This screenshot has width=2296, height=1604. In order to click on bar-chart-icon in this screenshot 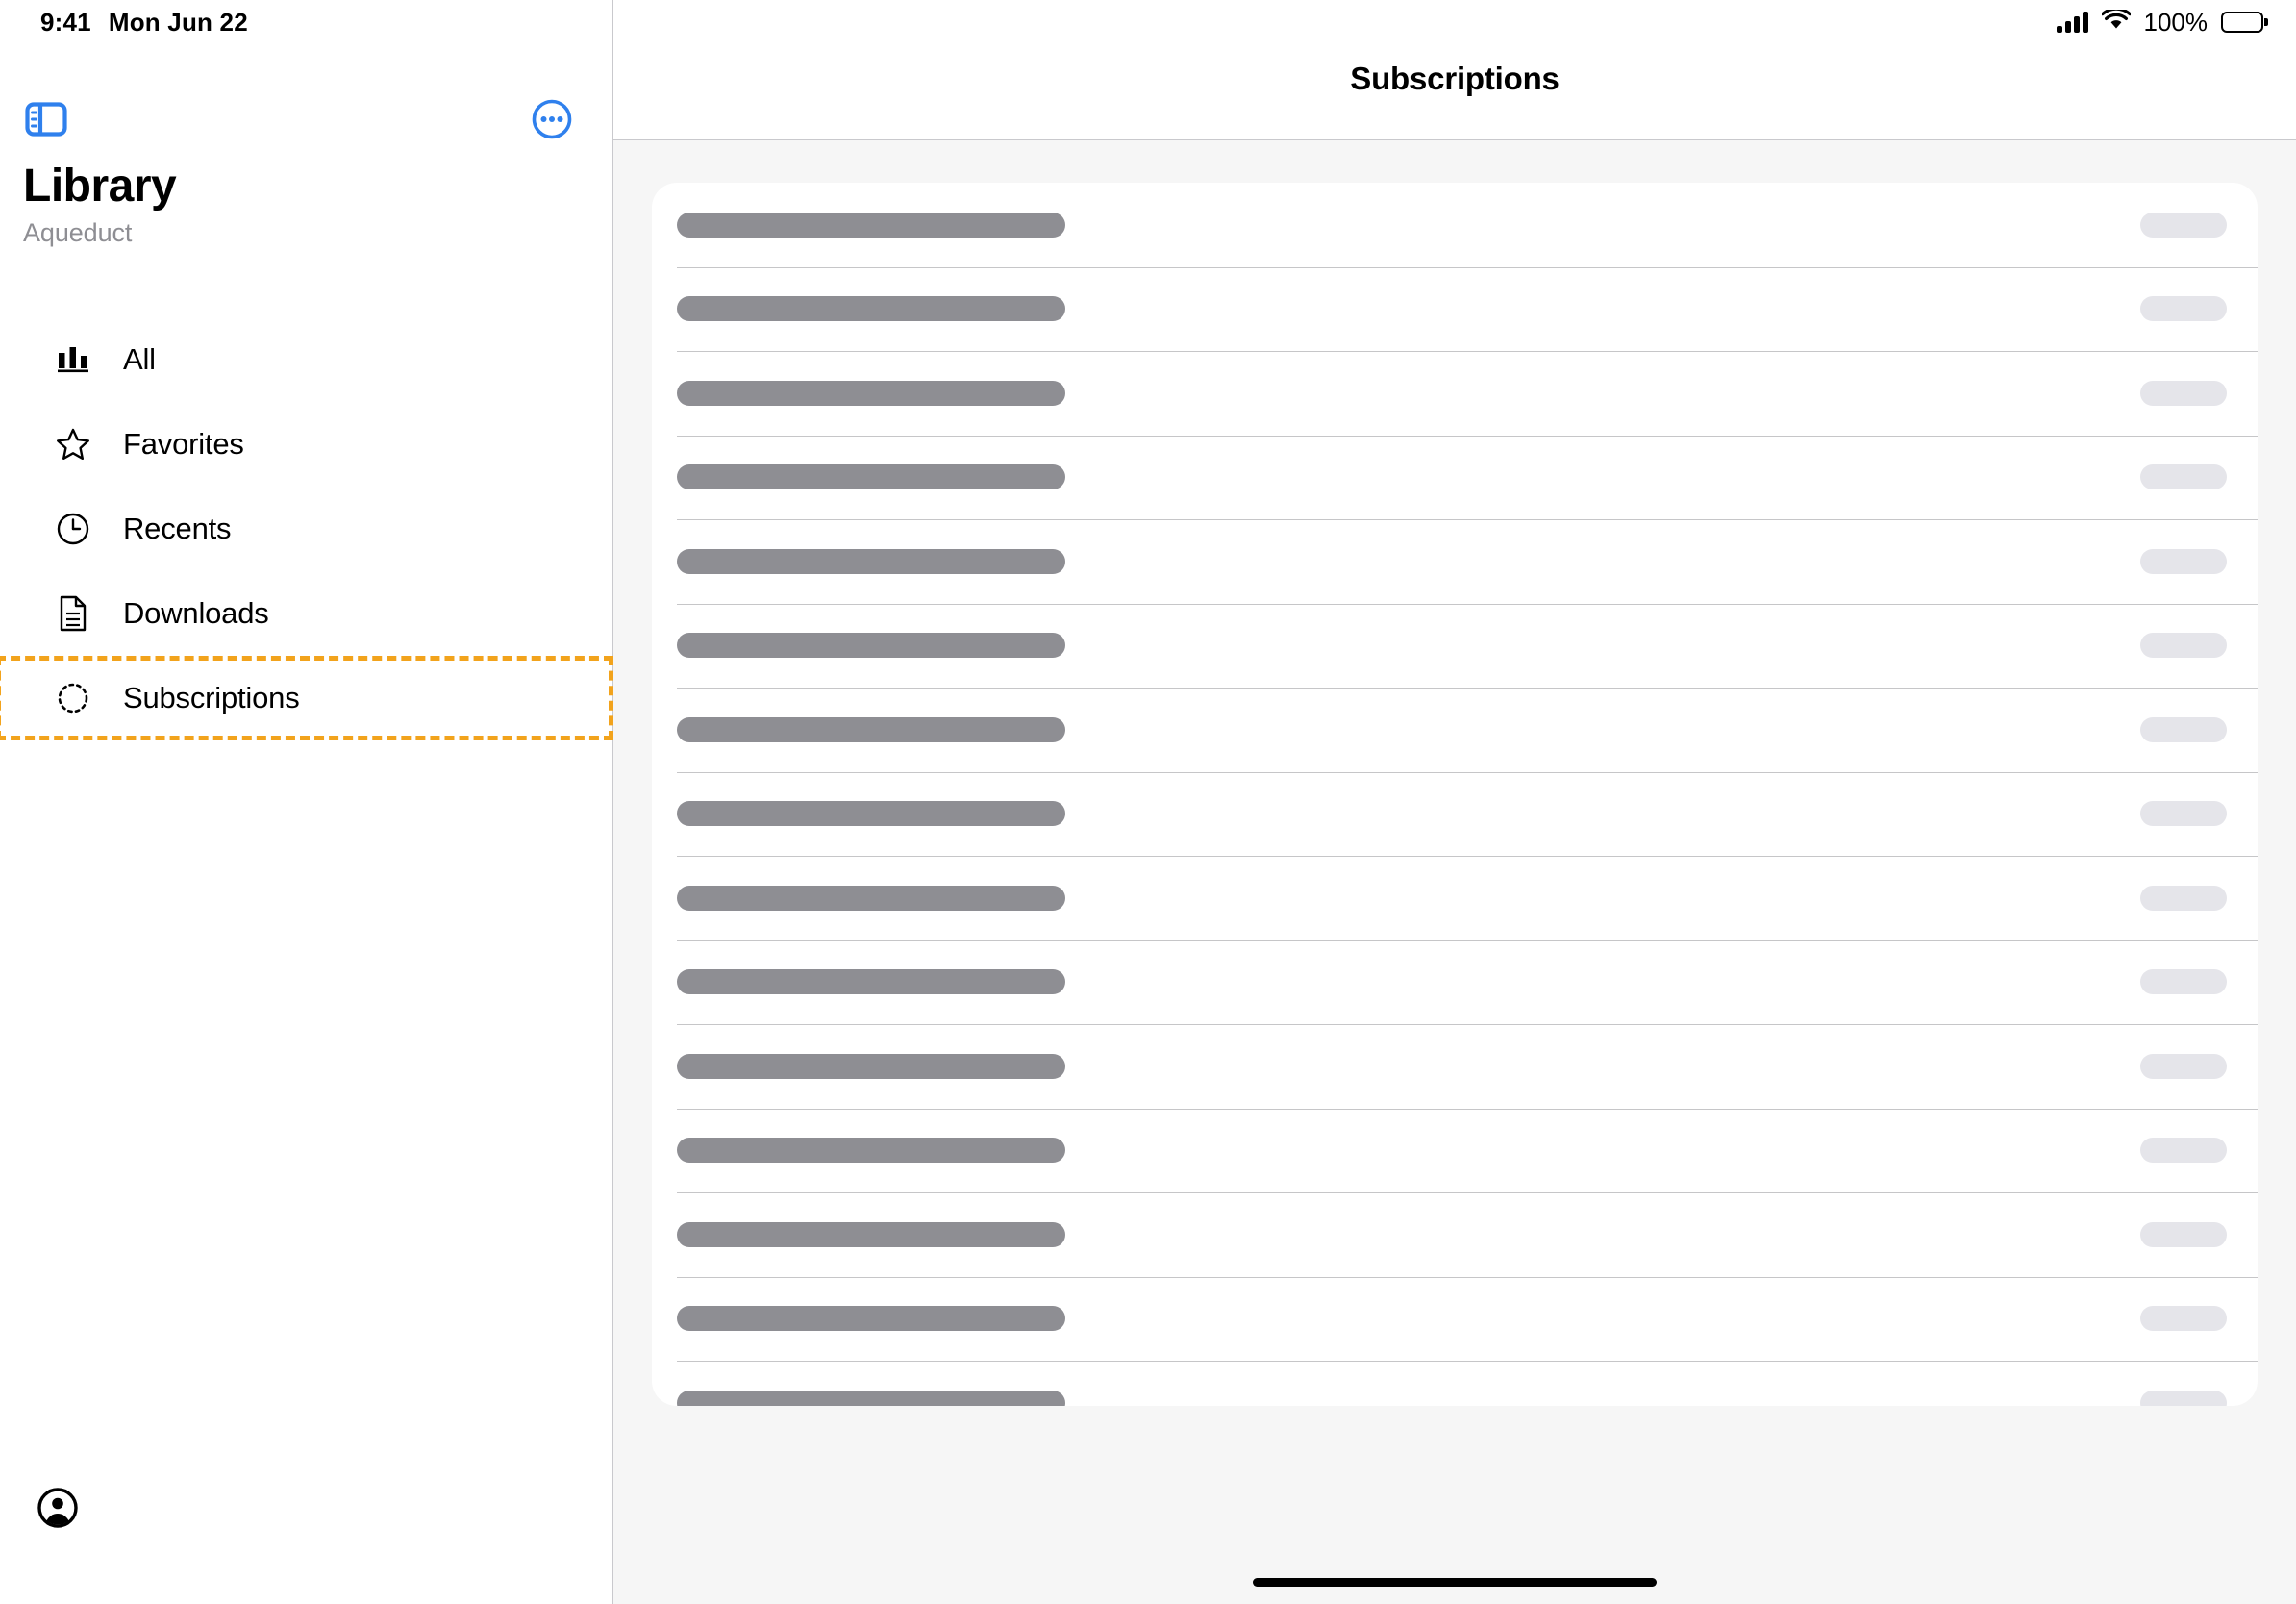, I will do `click(73, 359)`.